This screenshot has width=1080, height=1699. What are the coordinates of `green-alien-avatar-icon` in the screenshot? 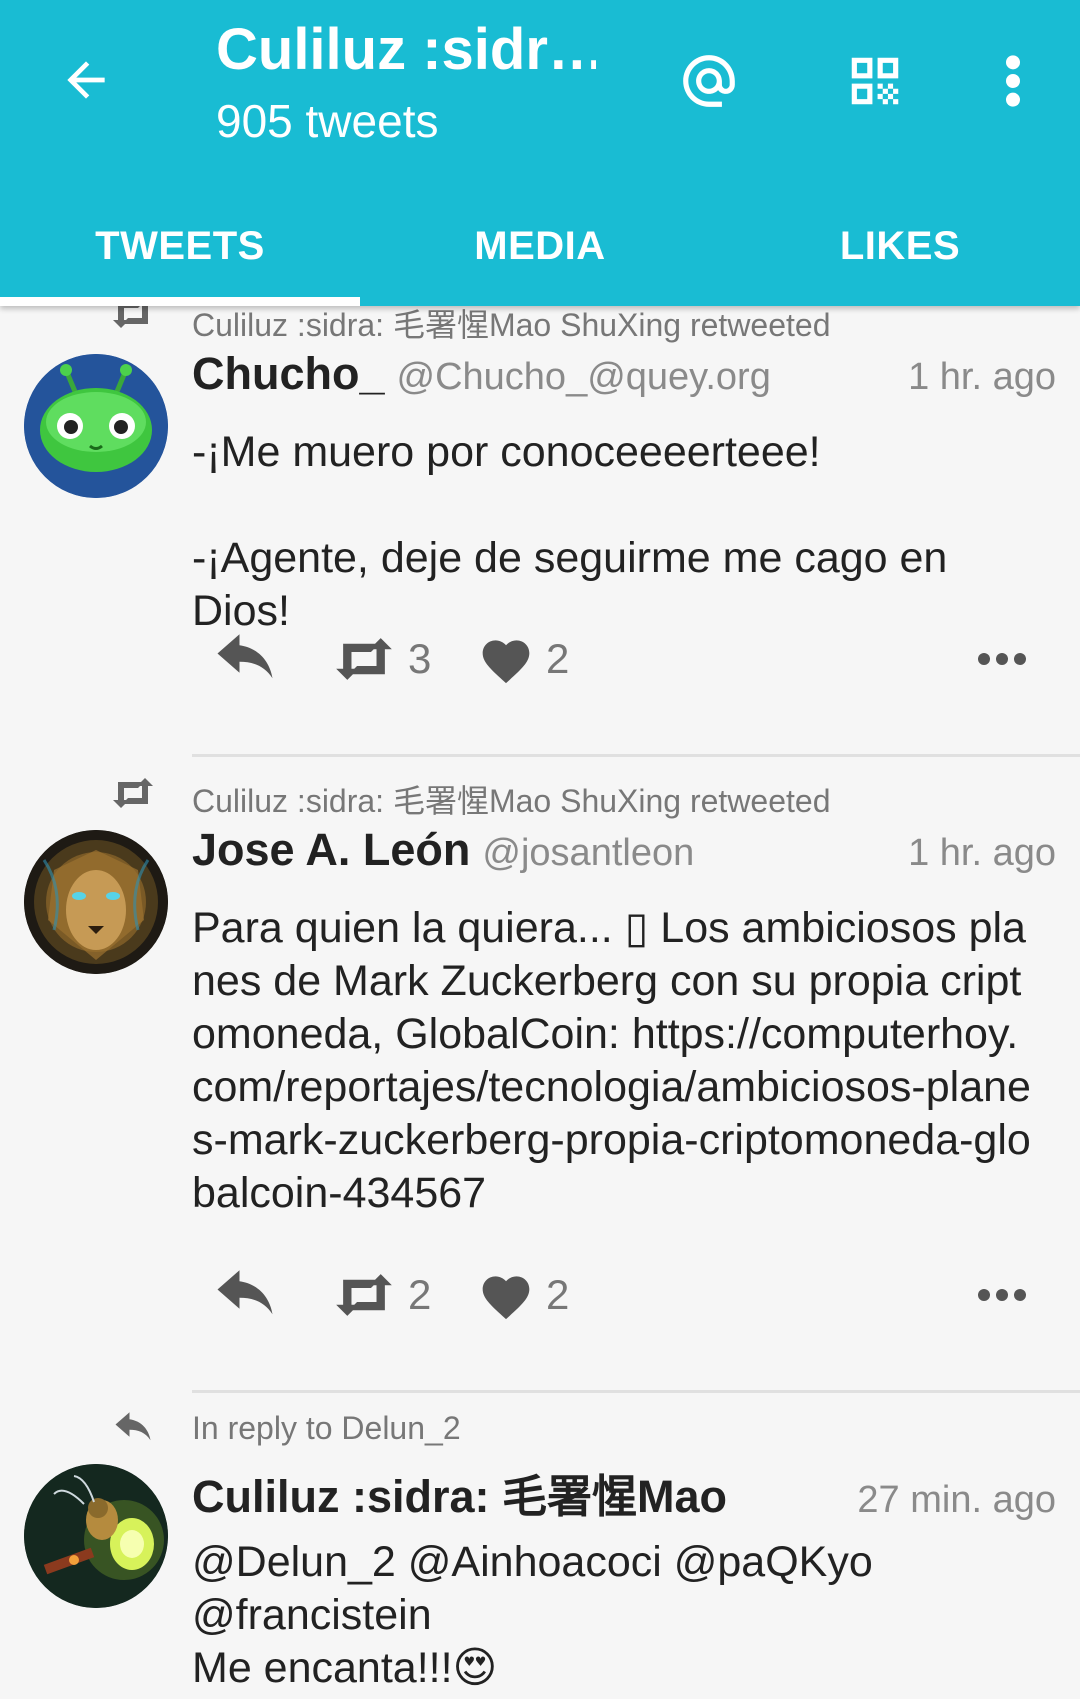 It's located at (96, 426).